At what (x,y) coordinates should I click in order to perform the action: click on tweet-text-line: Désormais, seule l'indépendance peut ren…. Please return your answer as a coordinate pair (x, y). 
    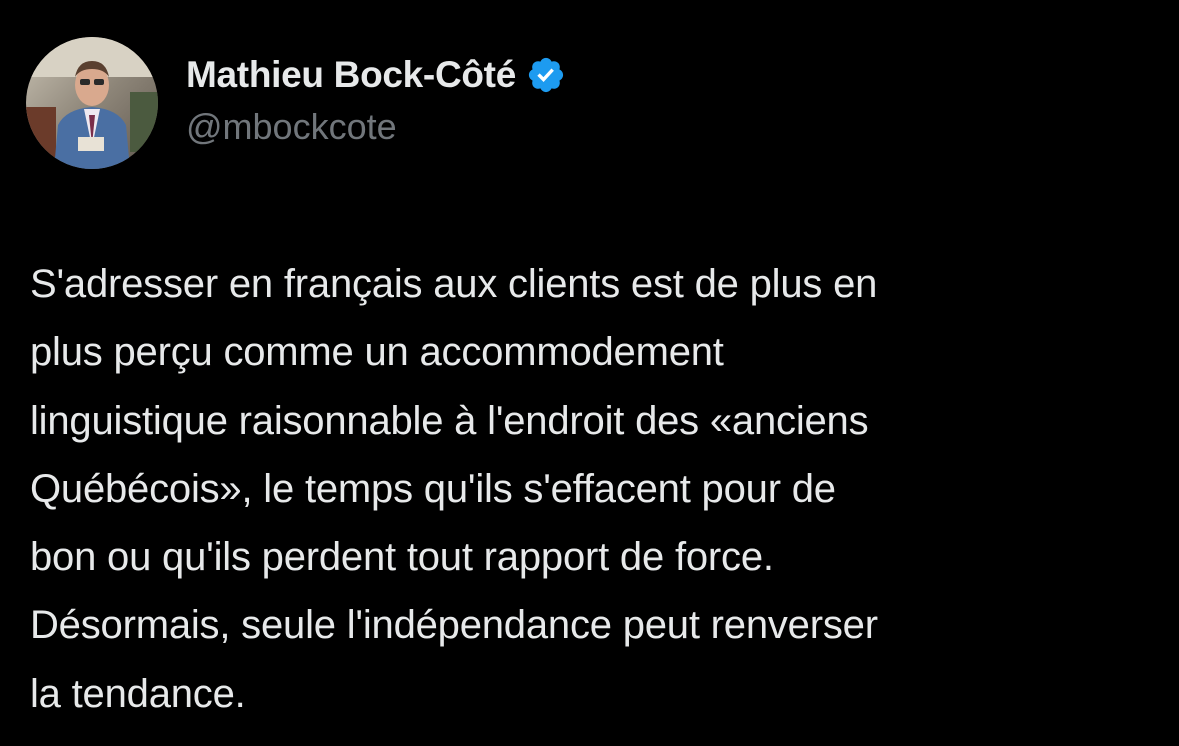
    Looking at the image, I should click on (454, 625).